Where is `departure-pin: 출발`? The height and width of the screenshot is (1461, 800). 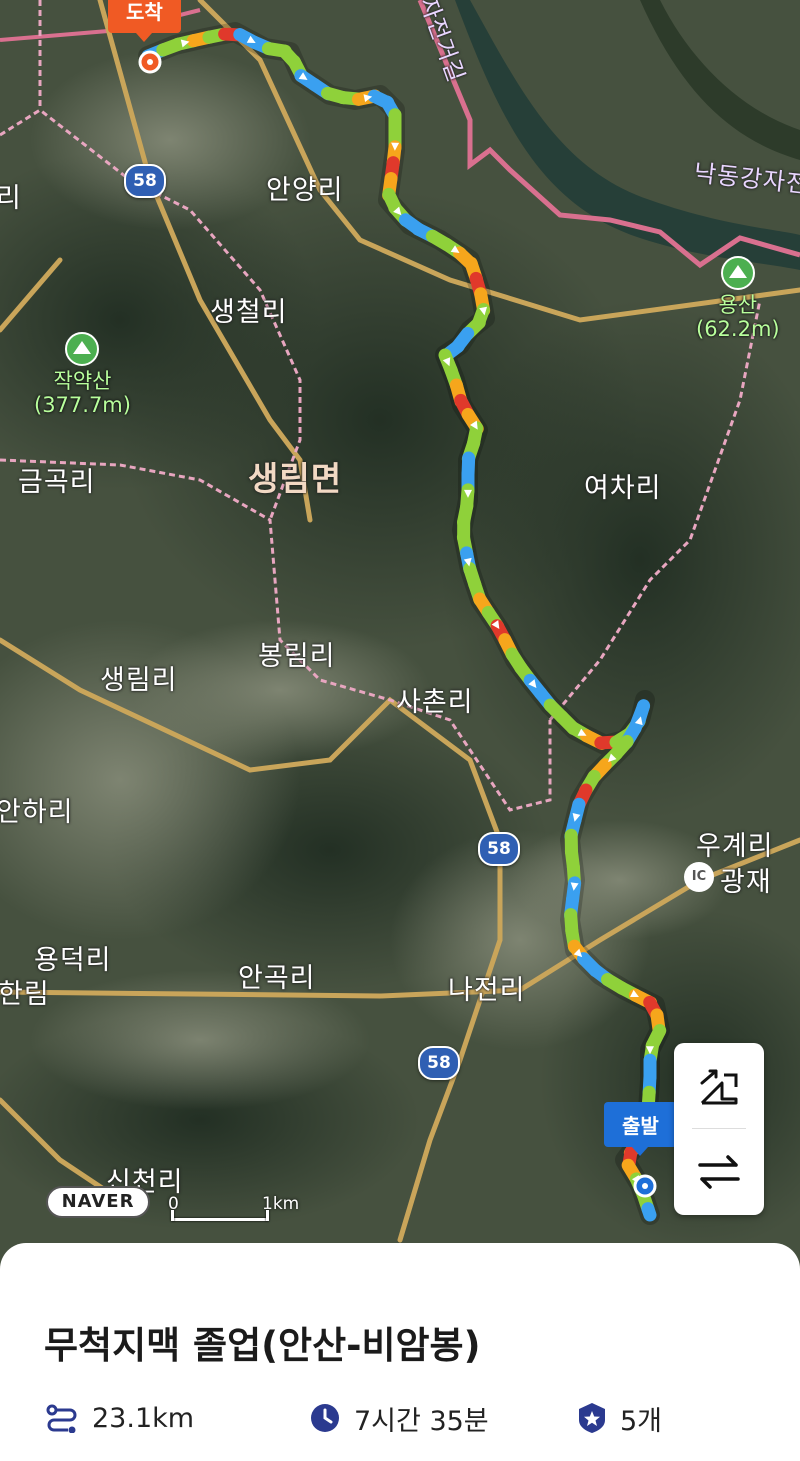
departure-pin: 출발 is located at coordinates (640, 1129).